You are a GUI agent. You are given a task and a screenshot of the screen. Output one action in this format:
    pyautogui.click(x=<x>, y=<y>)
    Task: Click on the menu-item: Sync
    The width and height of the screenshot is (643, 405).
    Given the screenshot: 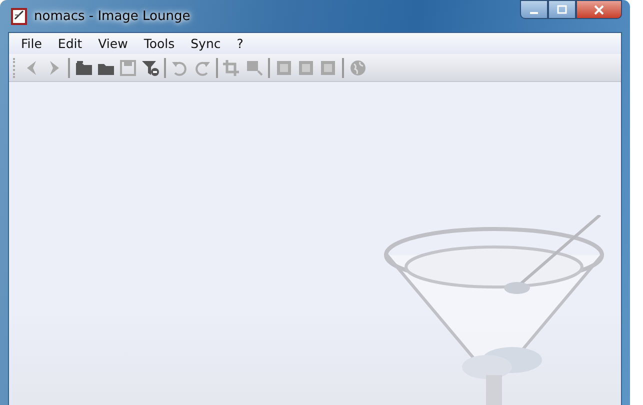 What is the action you would take?
    pyautogui.click(x=205, y=43)
    